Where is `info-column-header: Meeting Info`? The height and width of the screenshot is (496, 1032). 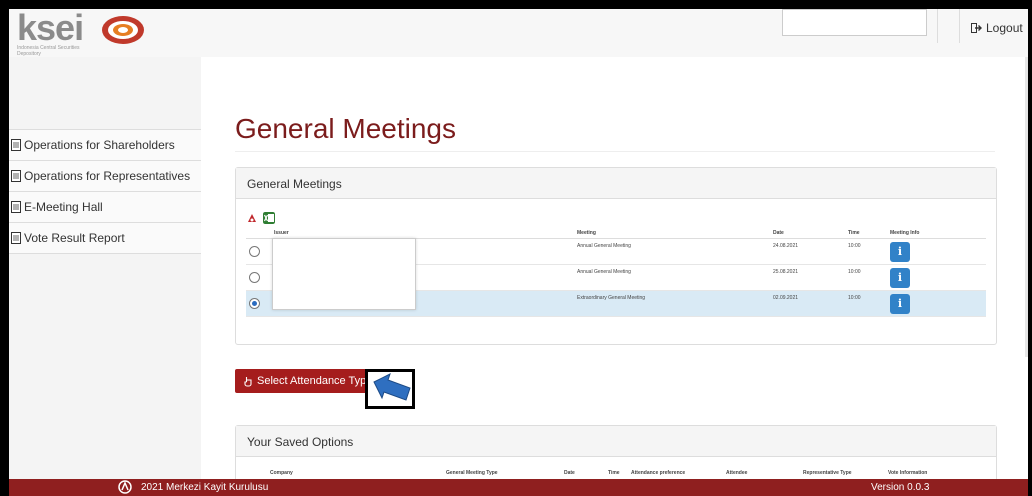
info-column-header: Meeting Info is located at coordinates (938, 231).